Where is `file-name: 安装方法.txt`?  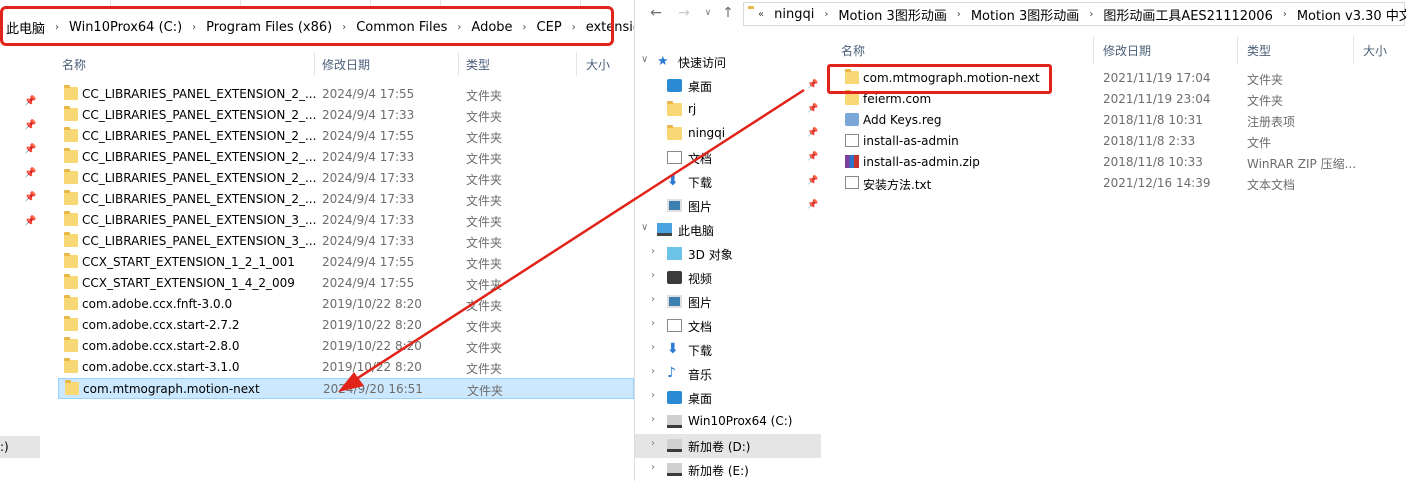
file-name: 安装方法.txt is located at coordinates (897, 185).